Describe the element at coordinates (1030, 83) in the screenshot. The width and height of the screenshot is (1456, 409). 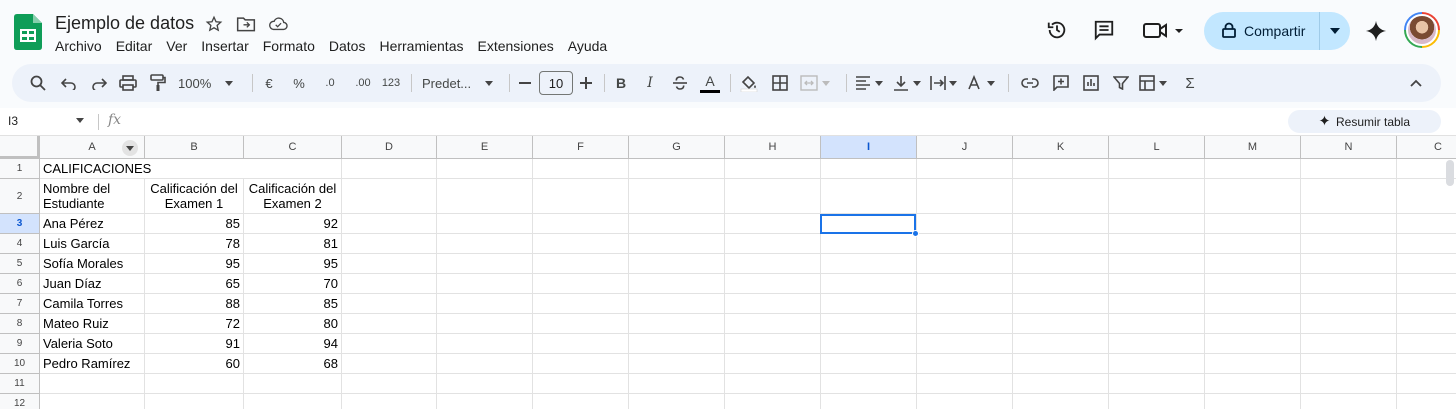
I see `link-icon` at that location.